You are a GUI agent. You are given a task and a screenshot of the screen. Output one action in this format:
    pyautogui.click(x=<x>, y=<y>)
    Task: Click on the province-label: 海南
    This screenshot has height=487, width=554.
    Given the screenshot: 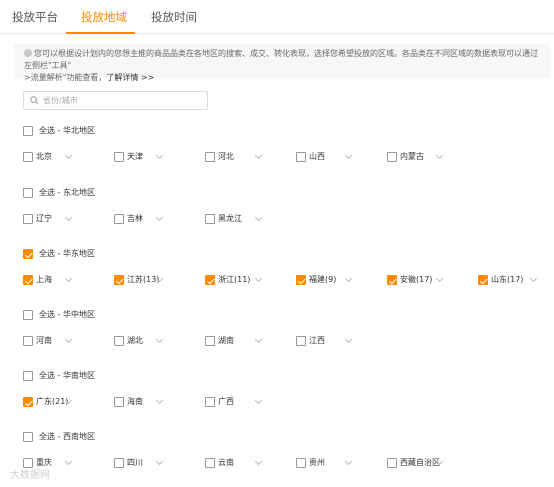 What is the action you would take?
    pyautogui.click(x=135, y=402)
    